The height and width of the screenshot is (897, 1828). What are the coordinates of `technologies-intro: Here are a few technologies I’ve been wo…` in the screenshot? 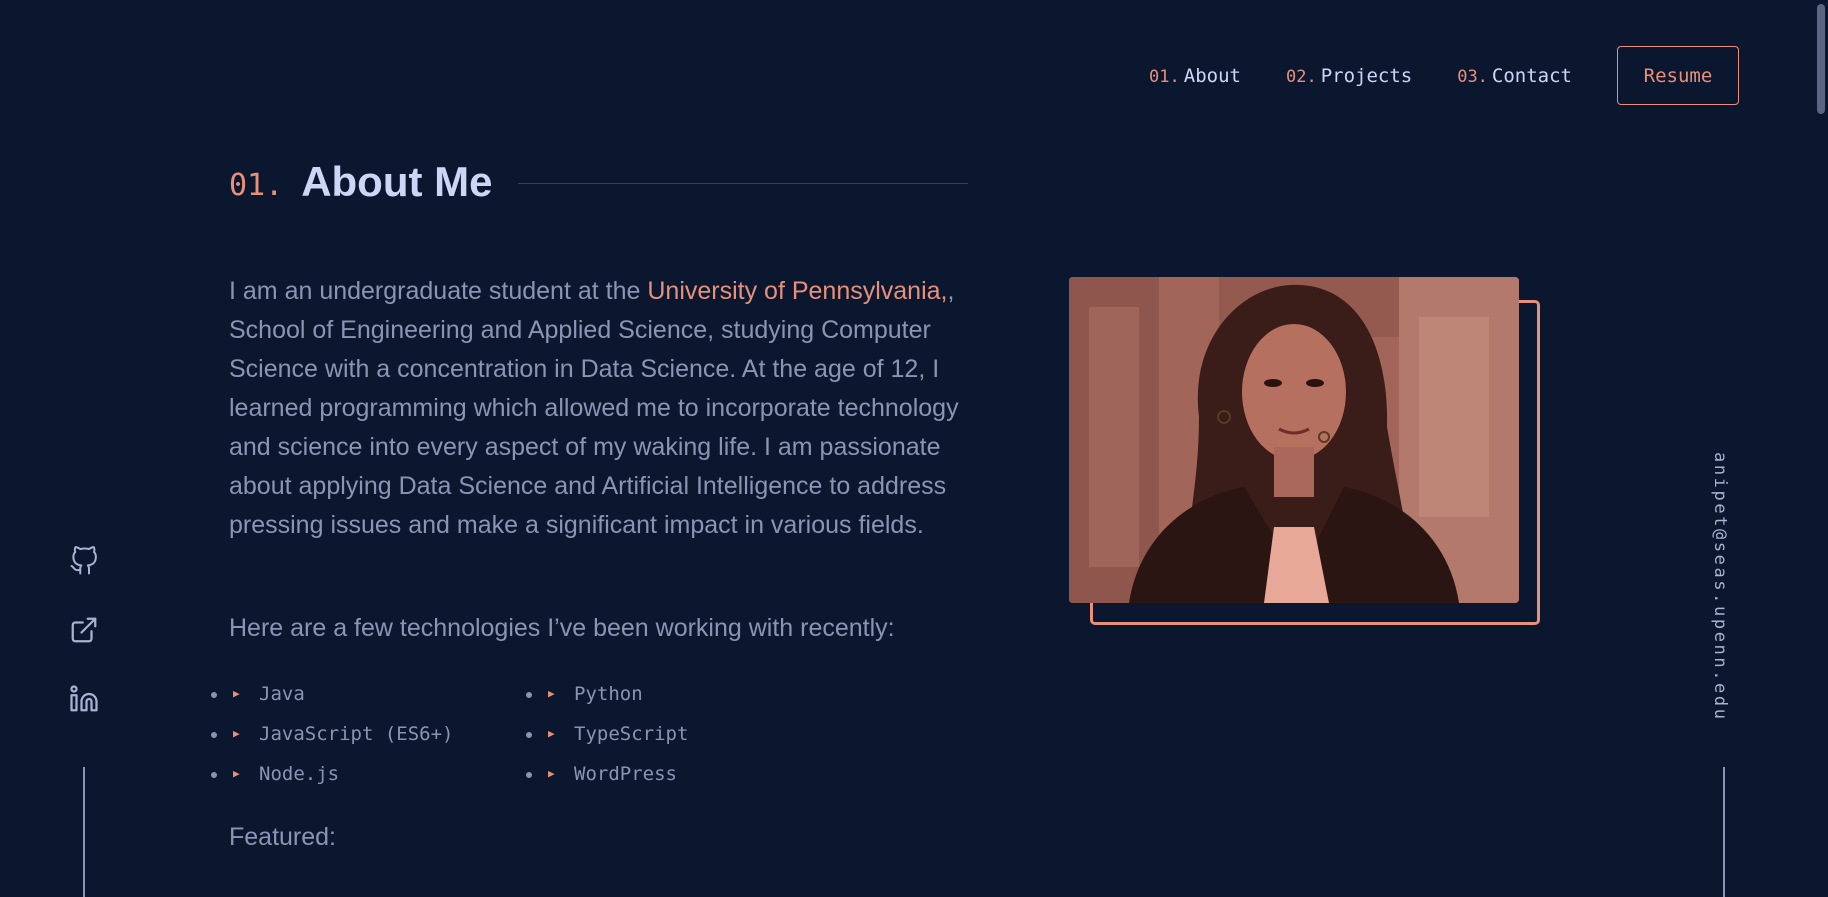 It's located at (562, 628).